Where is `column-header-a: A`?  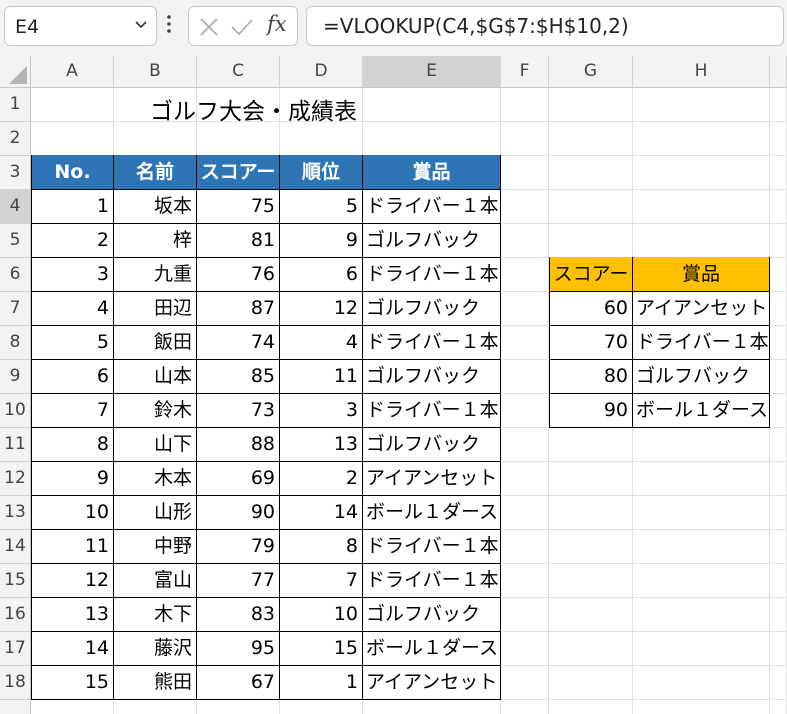
column-header-a: A is located at coordinates (72, 72).